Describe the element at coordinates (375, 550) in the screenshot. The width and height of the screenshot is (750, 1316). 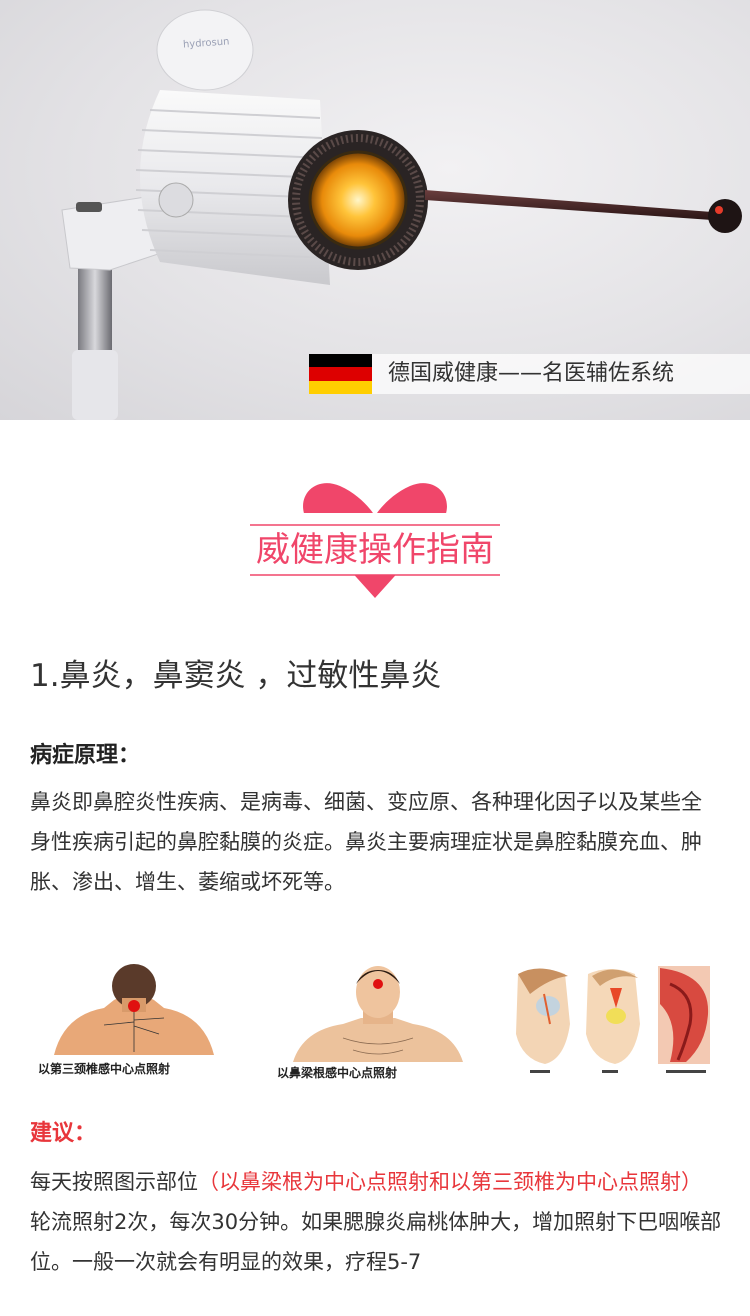
I see `guide-heading: 威健康操作指南` at that location.